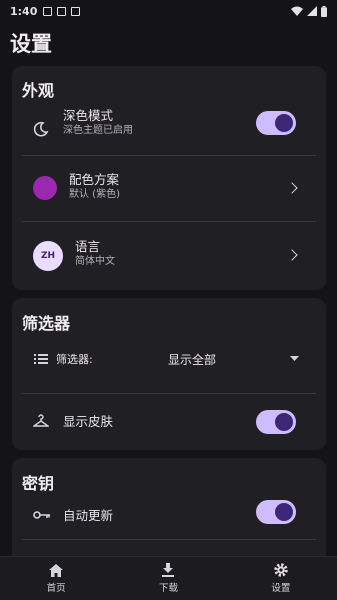  I want to click on bottom-navigation: 首页 下载 设置, so click(168, 578).